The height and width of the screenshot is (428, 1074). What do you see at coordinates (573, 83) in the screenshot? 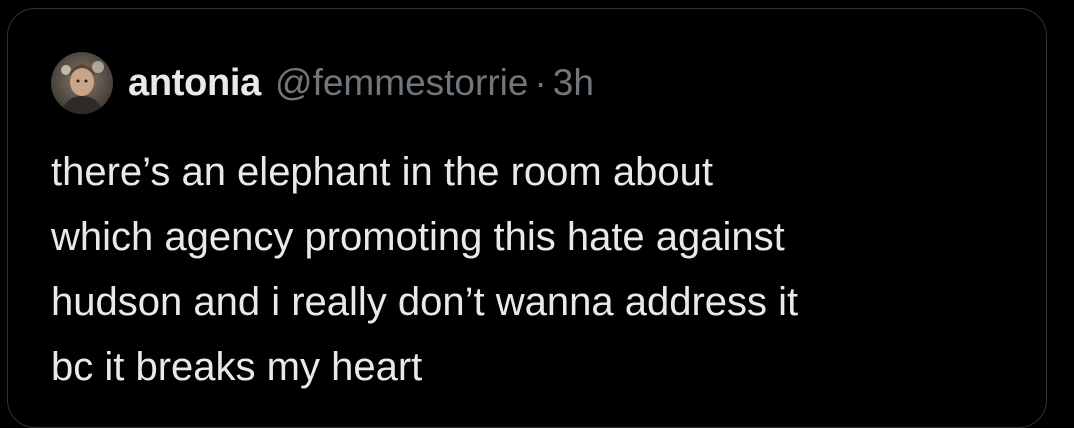
I see `timestamp: 3h` at bounding box center [573, 83].